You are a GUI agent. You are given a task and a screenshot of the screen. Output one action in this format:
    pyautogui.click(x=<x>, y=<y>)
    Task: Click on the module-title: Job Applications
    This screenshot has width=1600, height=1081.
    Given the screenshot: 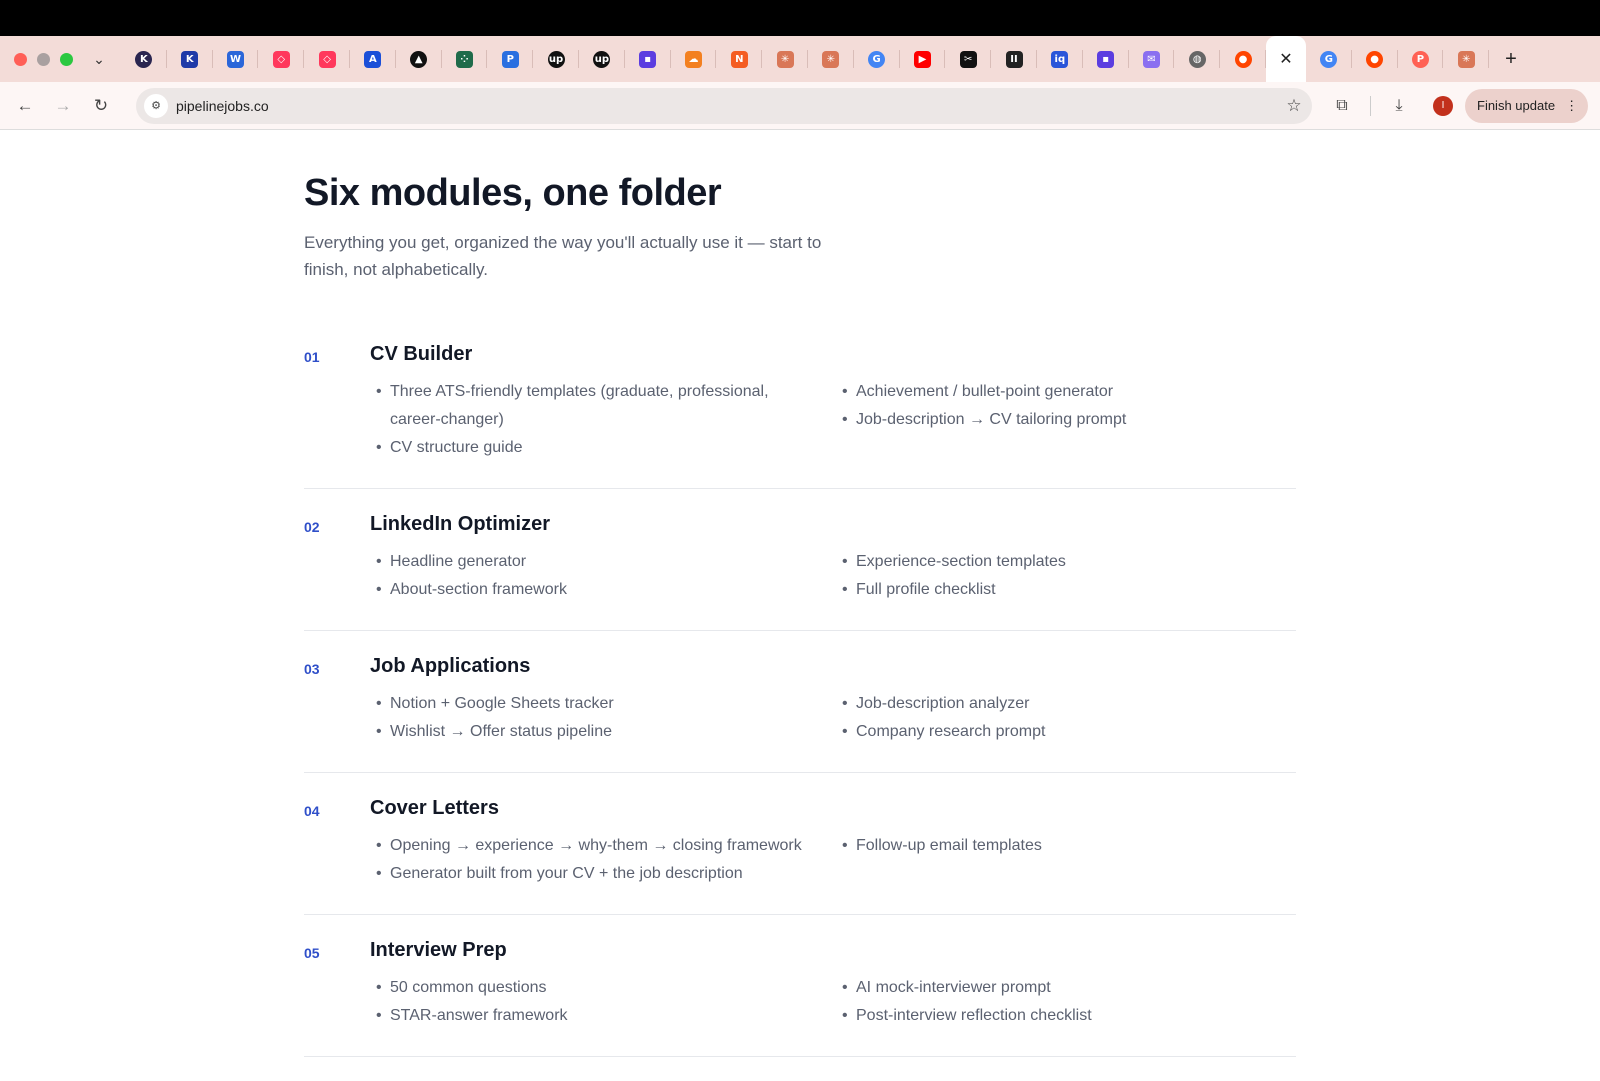 What is the action you would take?
    pyautogui.click(x=450, y=666)
    